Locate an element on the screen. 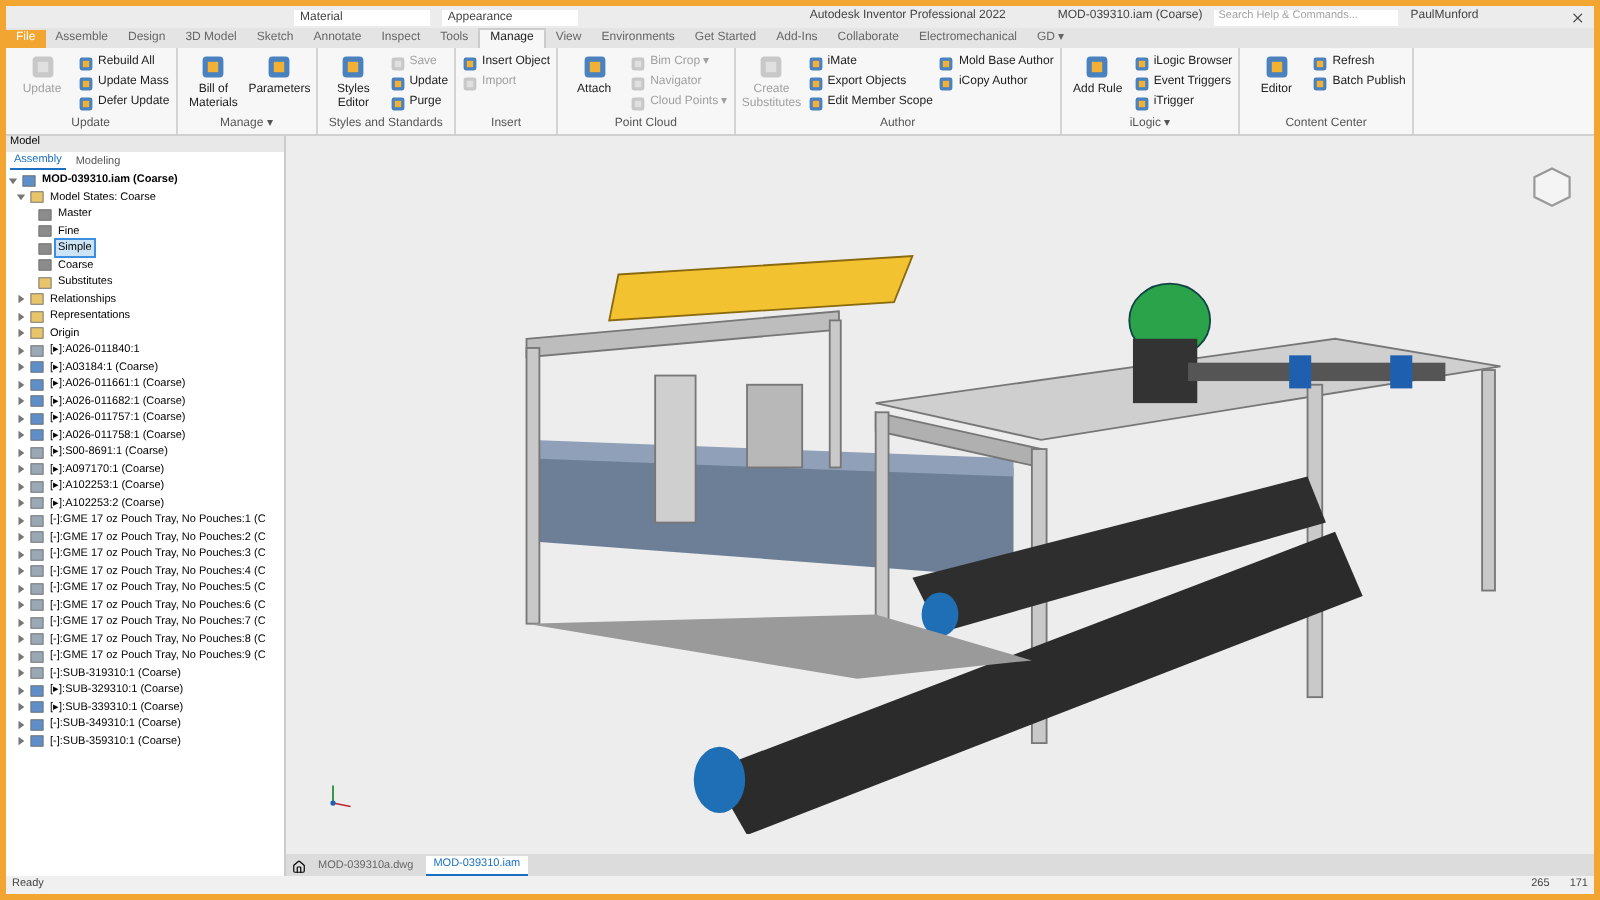  view-cube-icon is located at coordinates (1552, 186).